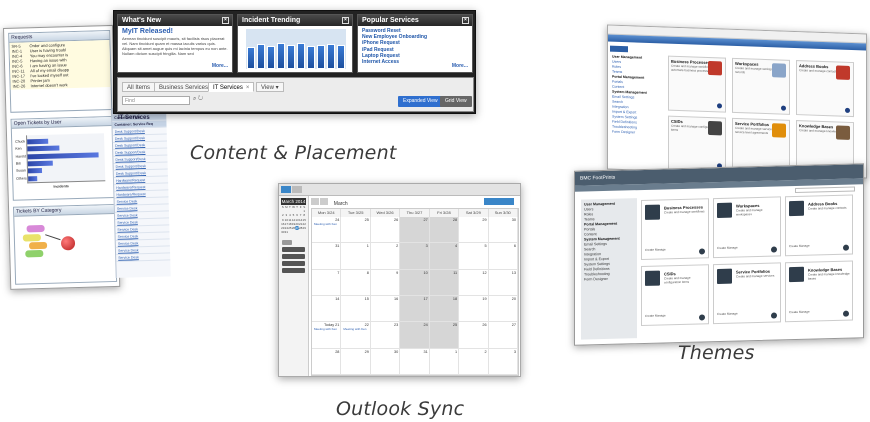 This screenshot has height=422, width=870. Describe the element at coordinates (415, 282) in the screenshot. I see `calendar-day: 10` at that location.